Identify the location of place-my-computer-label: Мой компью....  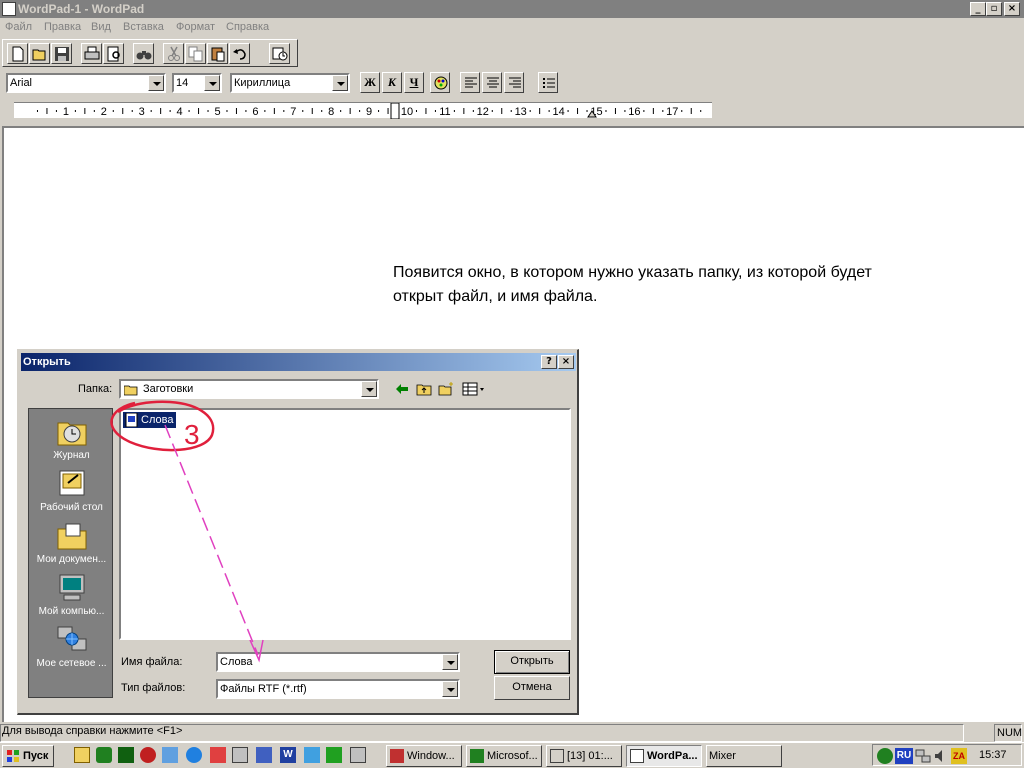
(71, 611).